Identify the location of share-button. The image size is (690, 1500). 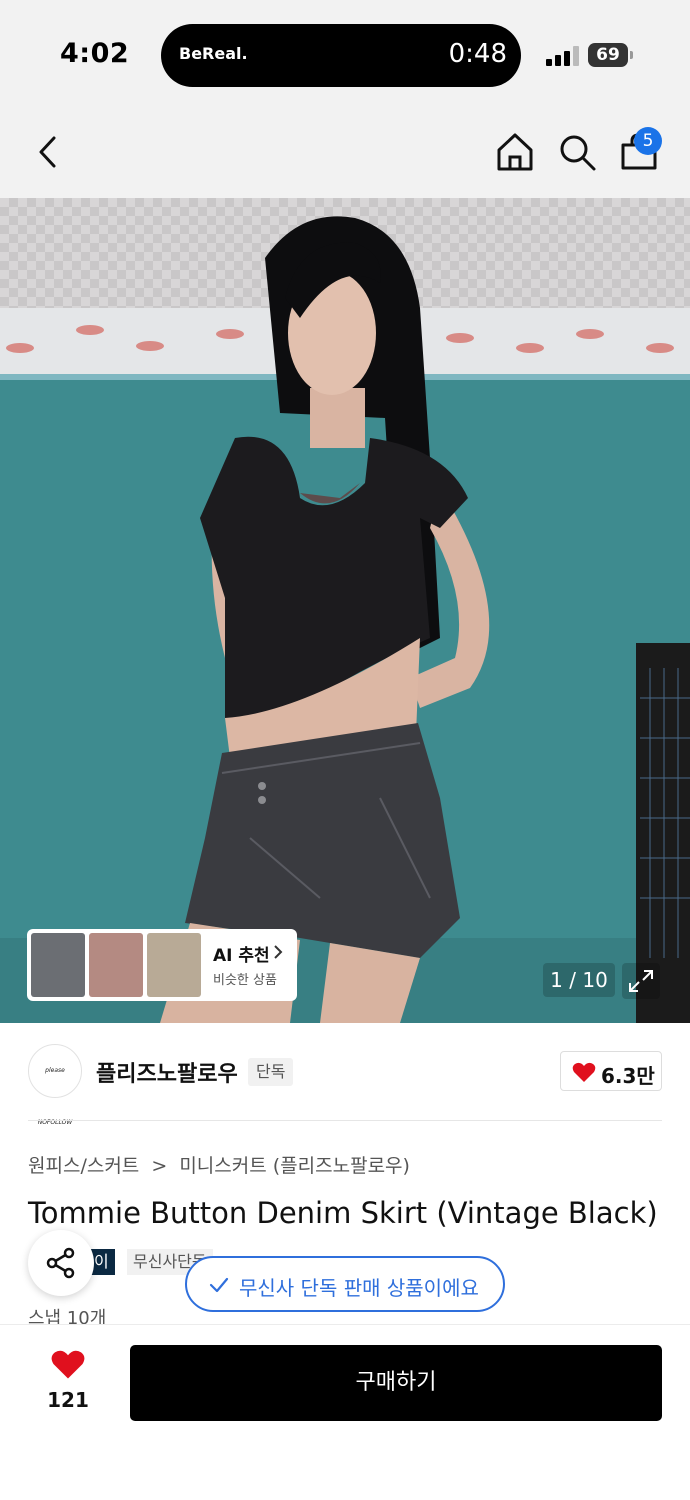
(61, 1263).